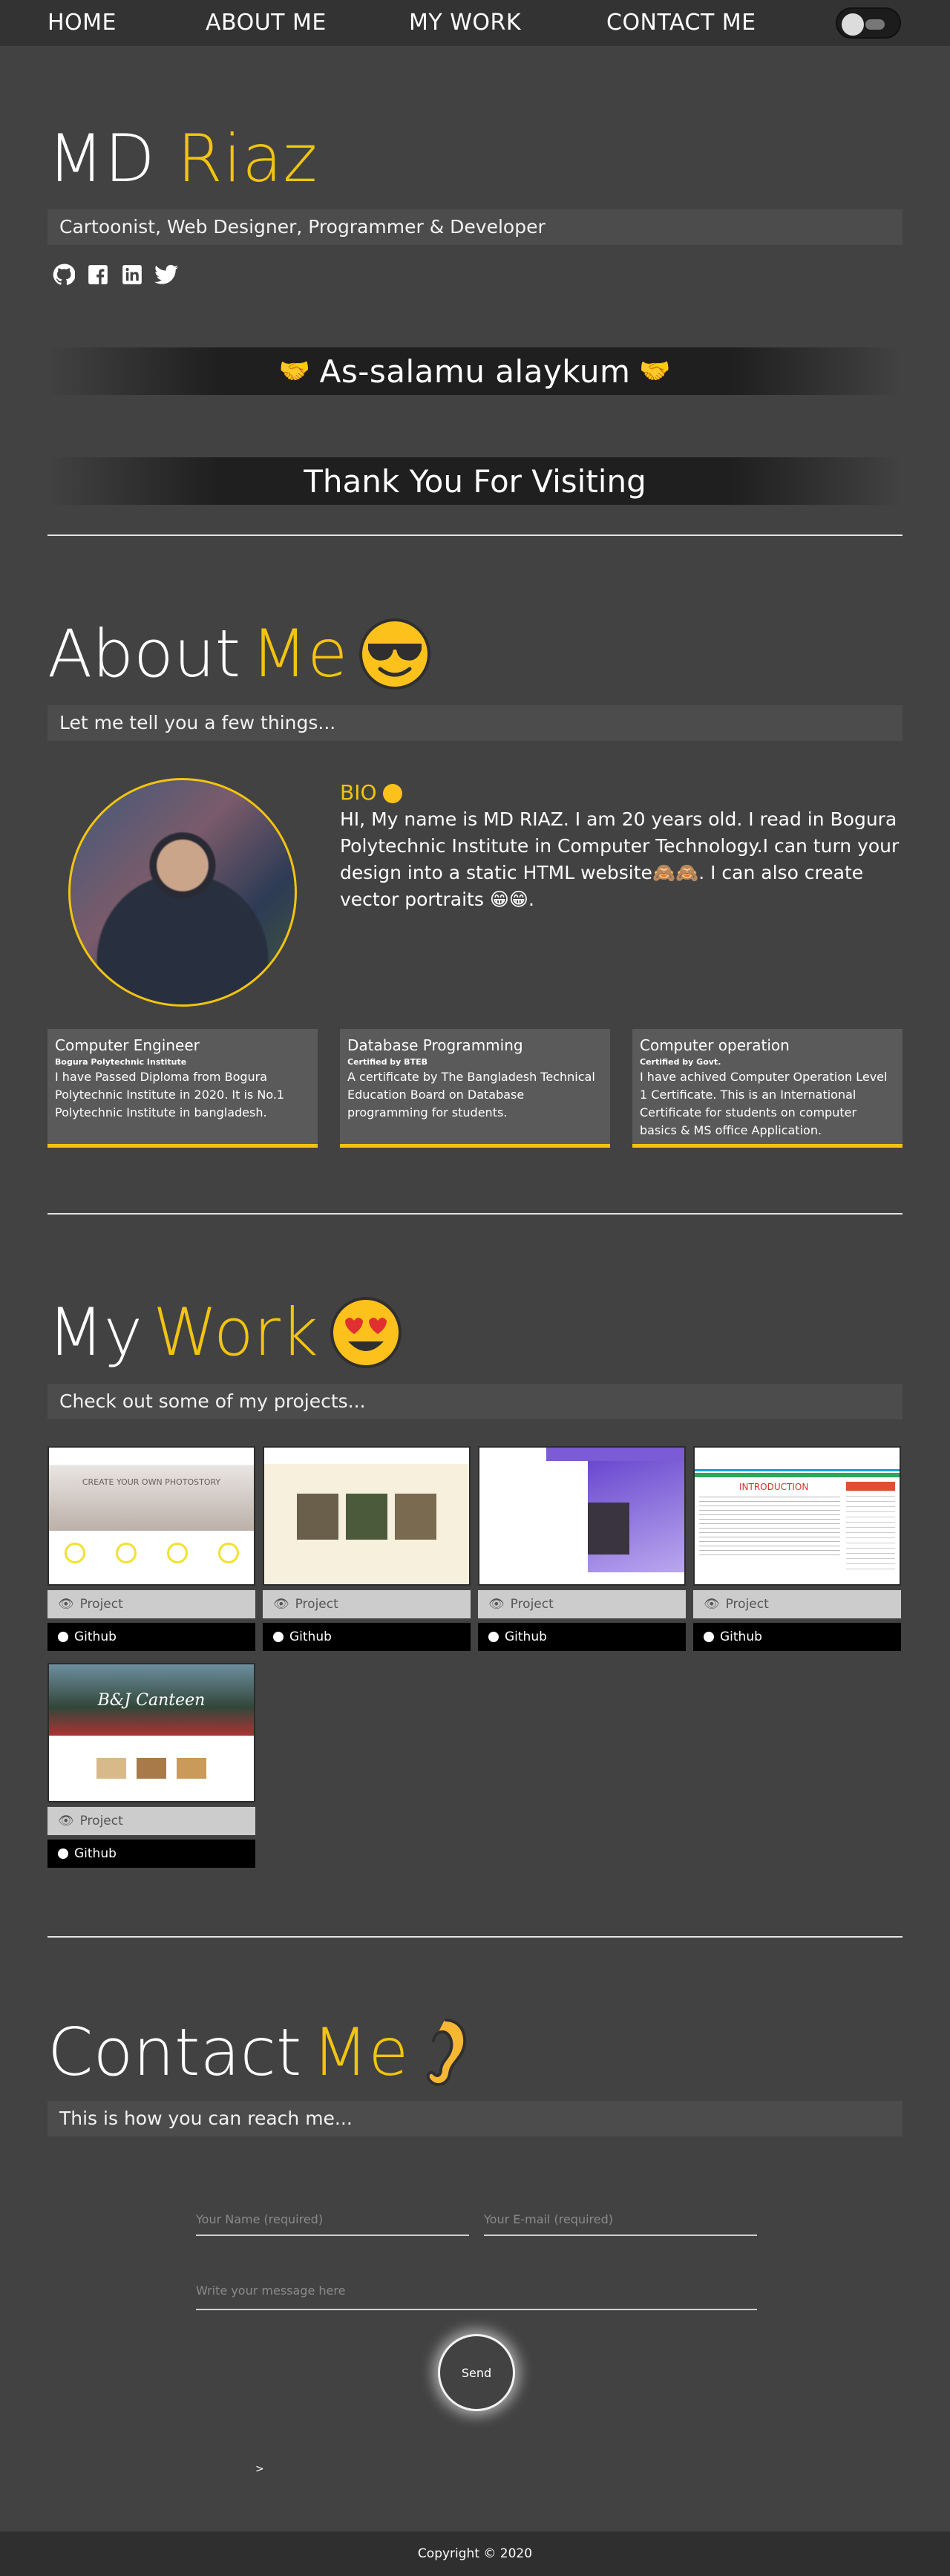 The image size is (950, 2576). I want to click on hero-first-name: MD, so click(102, 158).